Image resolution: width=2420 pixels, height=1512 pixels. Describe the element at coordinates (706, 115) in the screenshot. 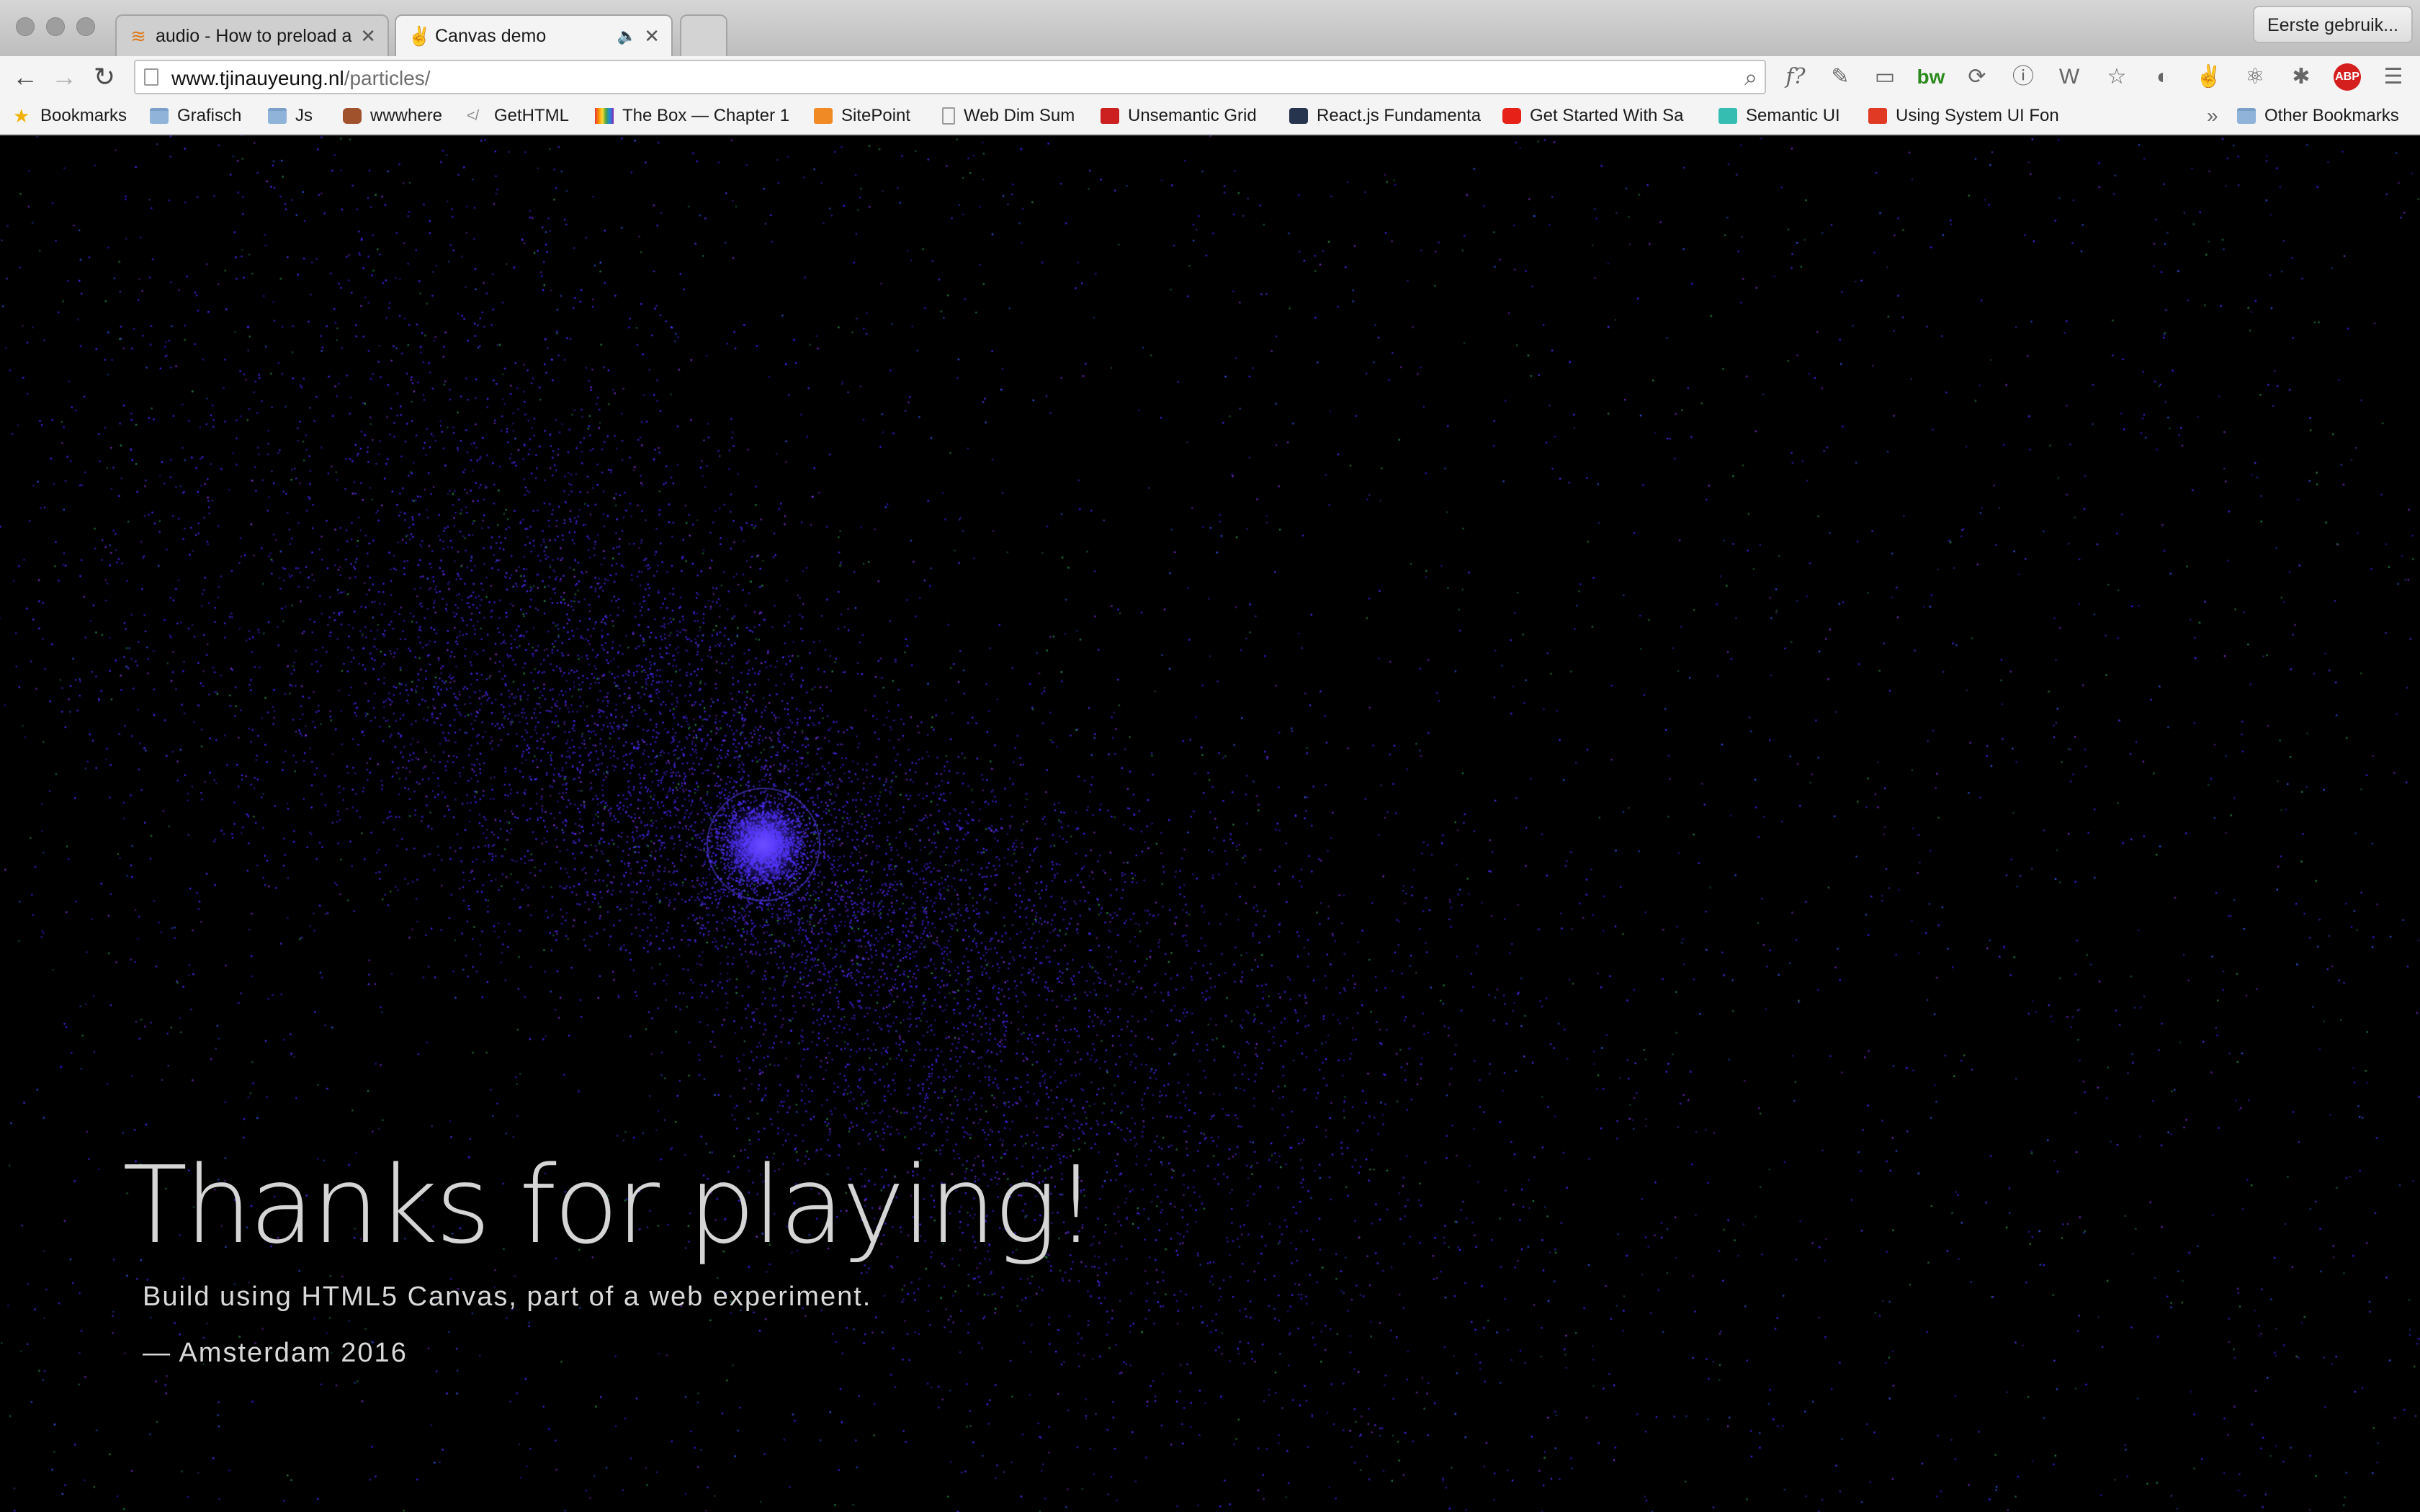

I see `bookmark-label: The Box — Chapter 1` at that location.